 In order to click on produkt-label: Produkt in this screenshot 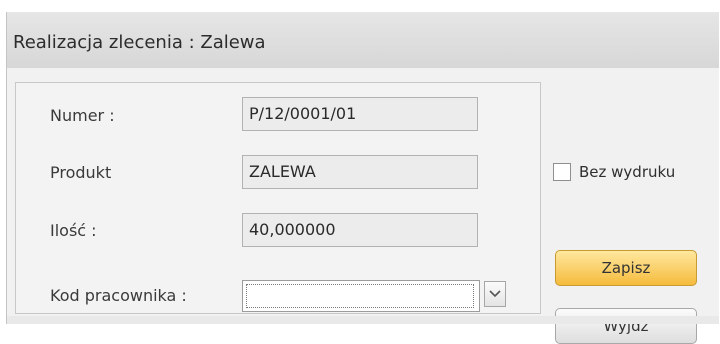, I will do `click(81, 172)`.